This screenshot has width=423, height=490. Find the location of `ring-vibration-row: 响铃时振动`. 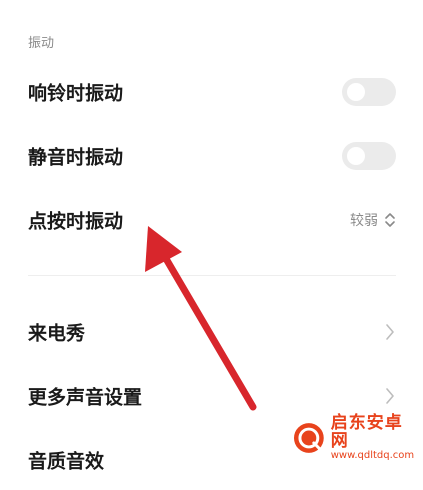

ring-vibration-row: 响铃时振动 is located at coordinates (211, 92).